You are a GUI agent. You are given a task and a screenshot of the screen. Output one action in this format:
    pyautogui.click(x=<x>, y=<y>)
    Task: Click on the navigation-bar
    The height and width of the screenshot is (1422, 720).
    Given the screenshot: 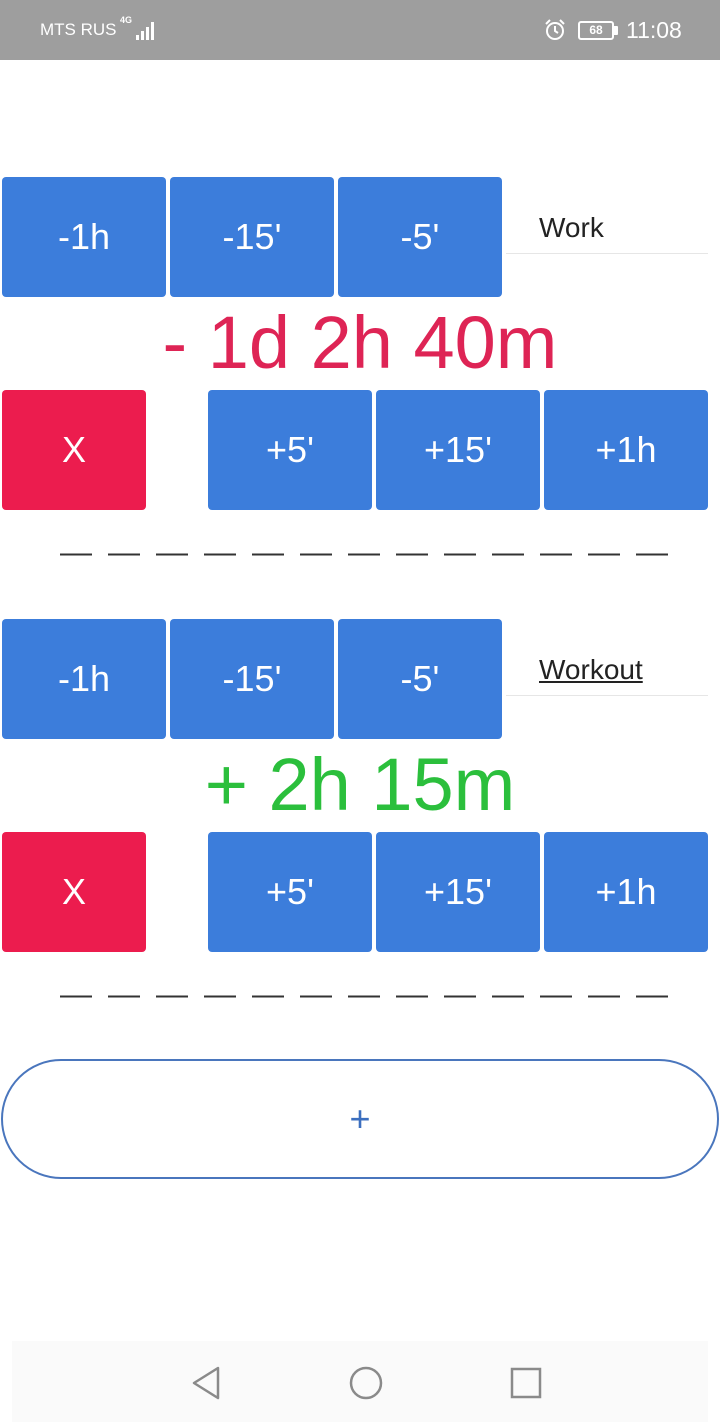 What is the action you would take?
    pyautogui.click(x=360, y=1381)
    